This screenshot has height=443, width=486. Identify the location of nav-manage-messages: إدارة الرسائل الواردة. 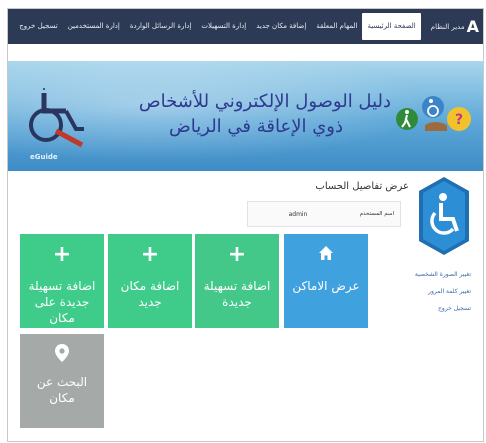
(161, 26).